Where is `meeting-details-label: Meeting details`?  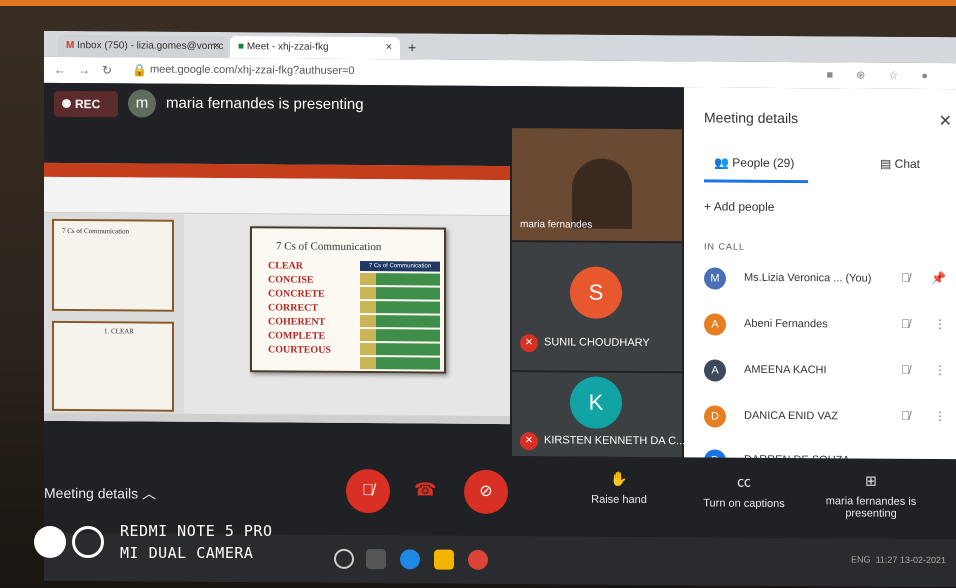
meeting-details-label: Meeting details is located at coordinates (91, 493).